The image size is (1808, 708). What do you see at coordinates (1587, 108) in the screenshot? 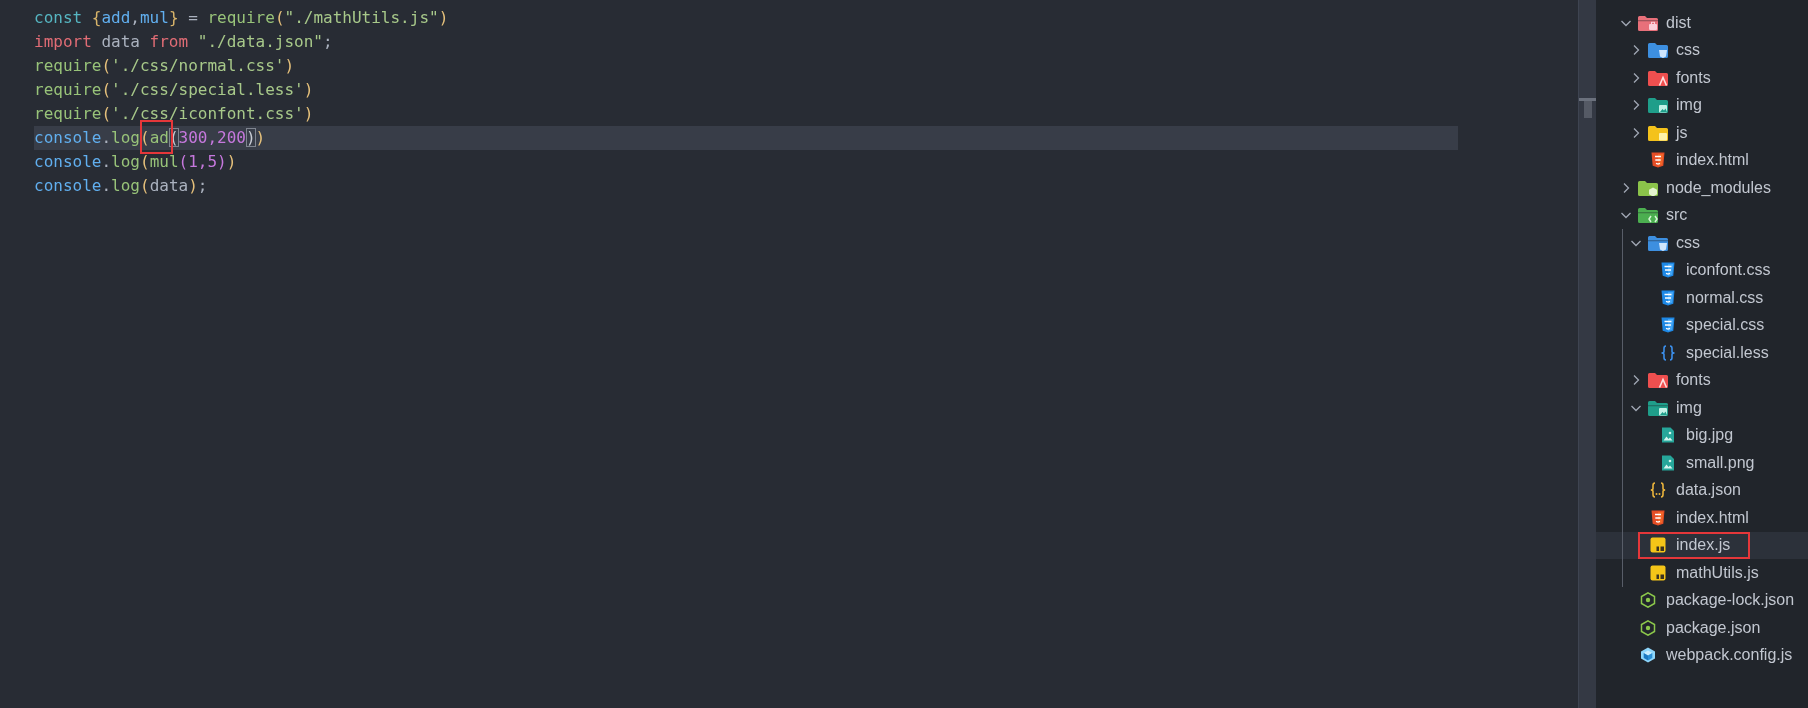
I see `position-marker-icon` at bounding box center [1587, 108].